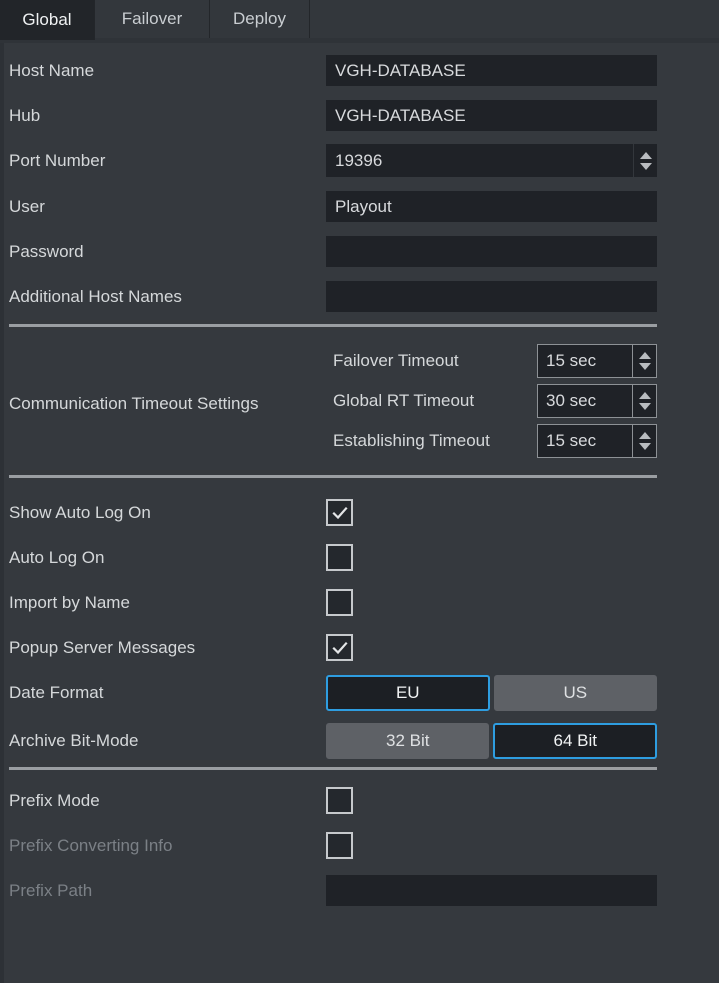 The height and width of the screenshot is (983, 719). I want to click on host-name-label: Host Name, so click(52, 70).